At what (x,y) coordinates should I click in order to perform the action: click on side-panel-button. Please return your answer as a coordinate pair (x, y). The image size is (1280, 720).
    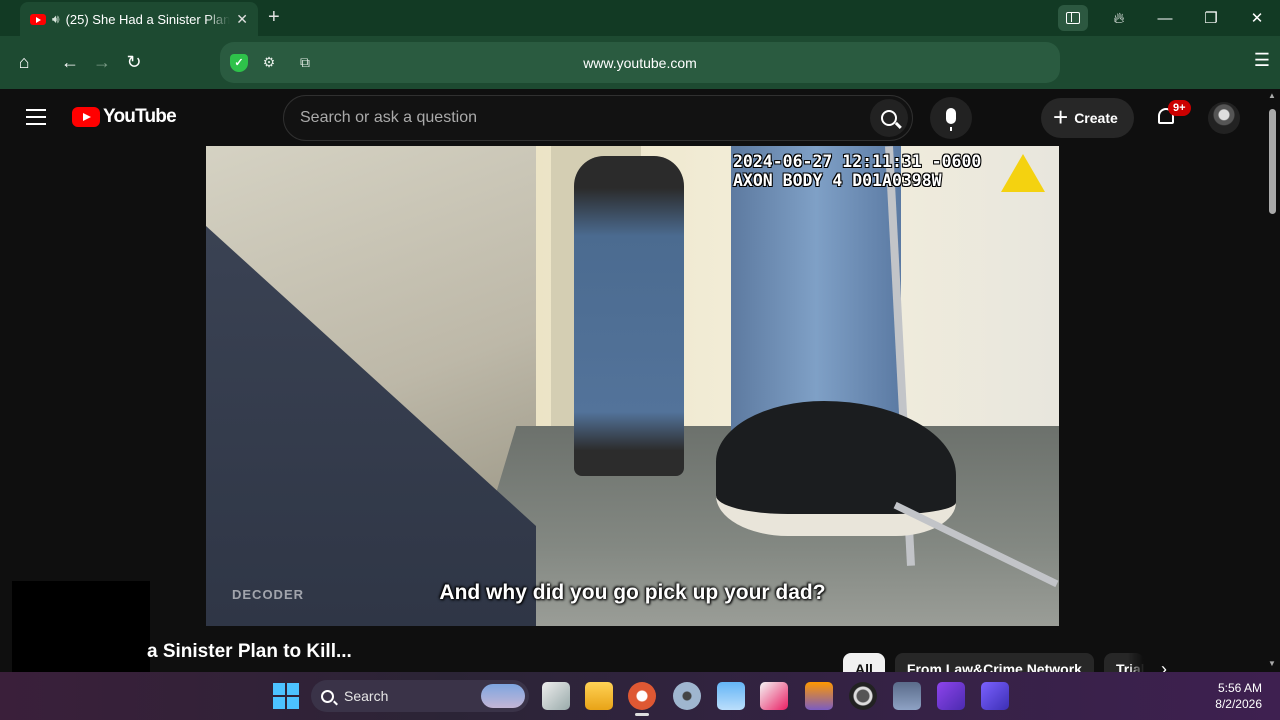
    Looking at the image, I should click on (1073, 18).